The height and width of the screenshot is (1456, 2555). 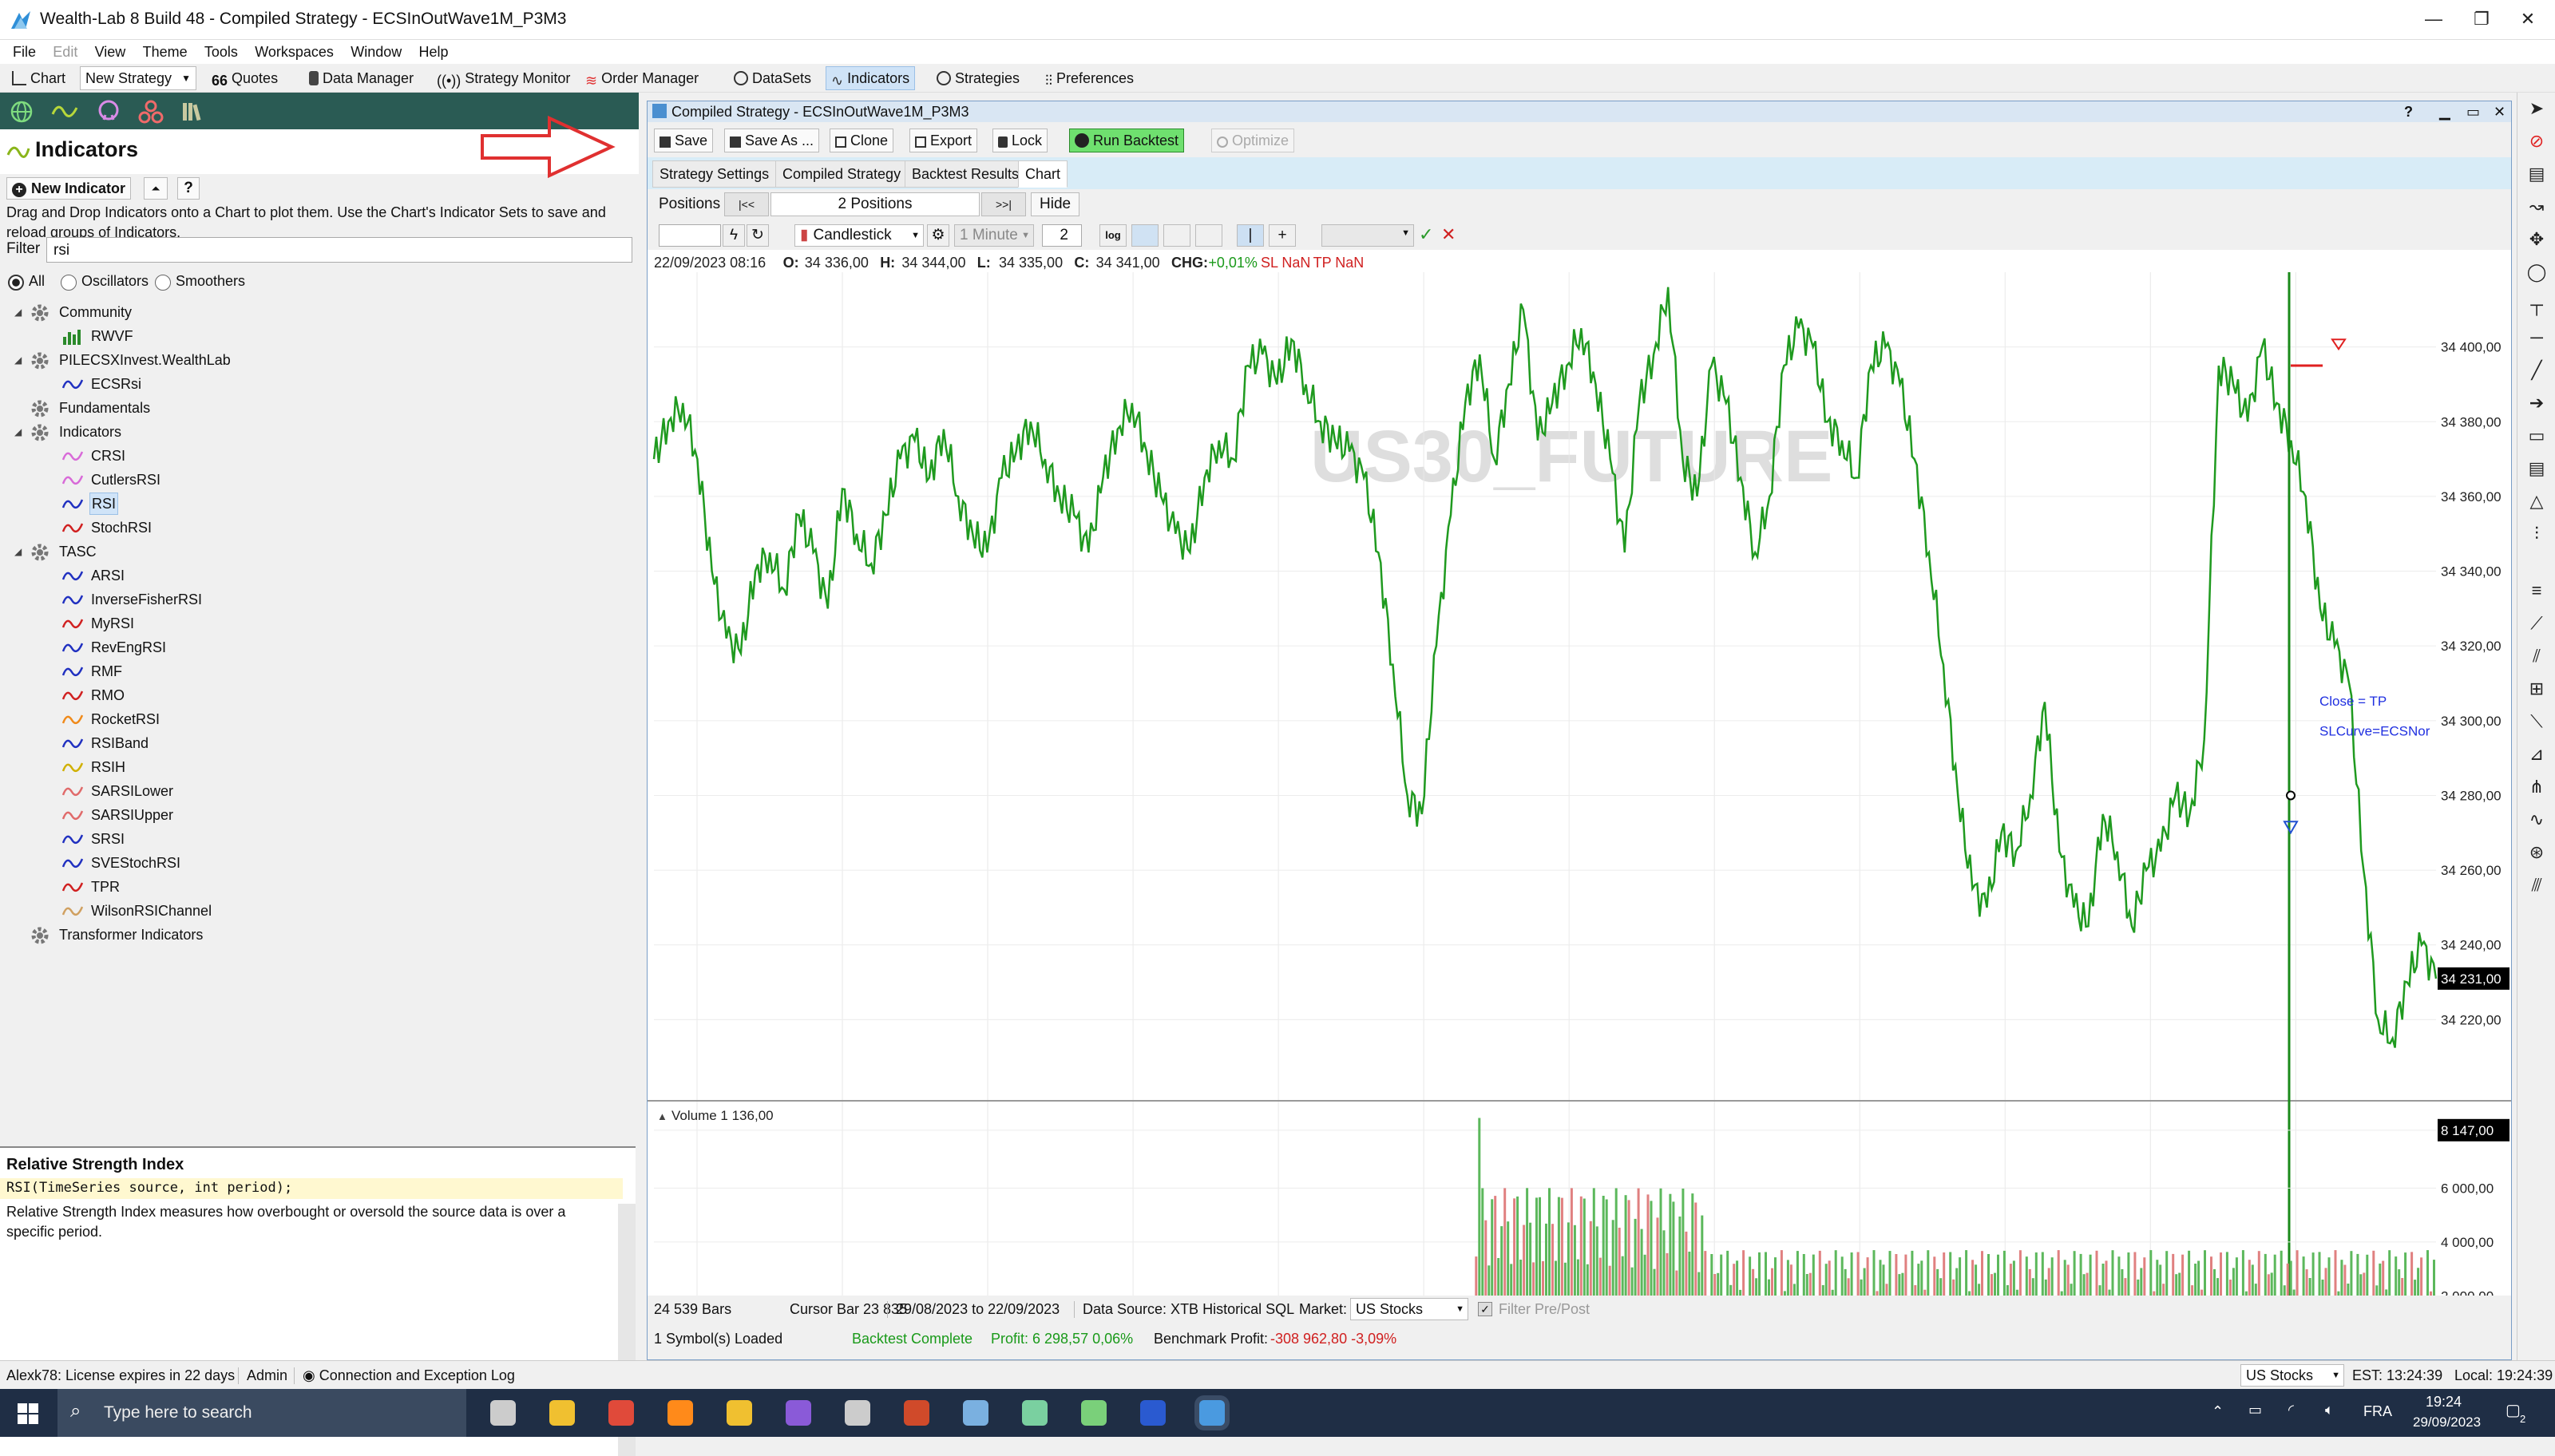 I want to click on language-indicator: FRA, so click(x=2377, y=1411).